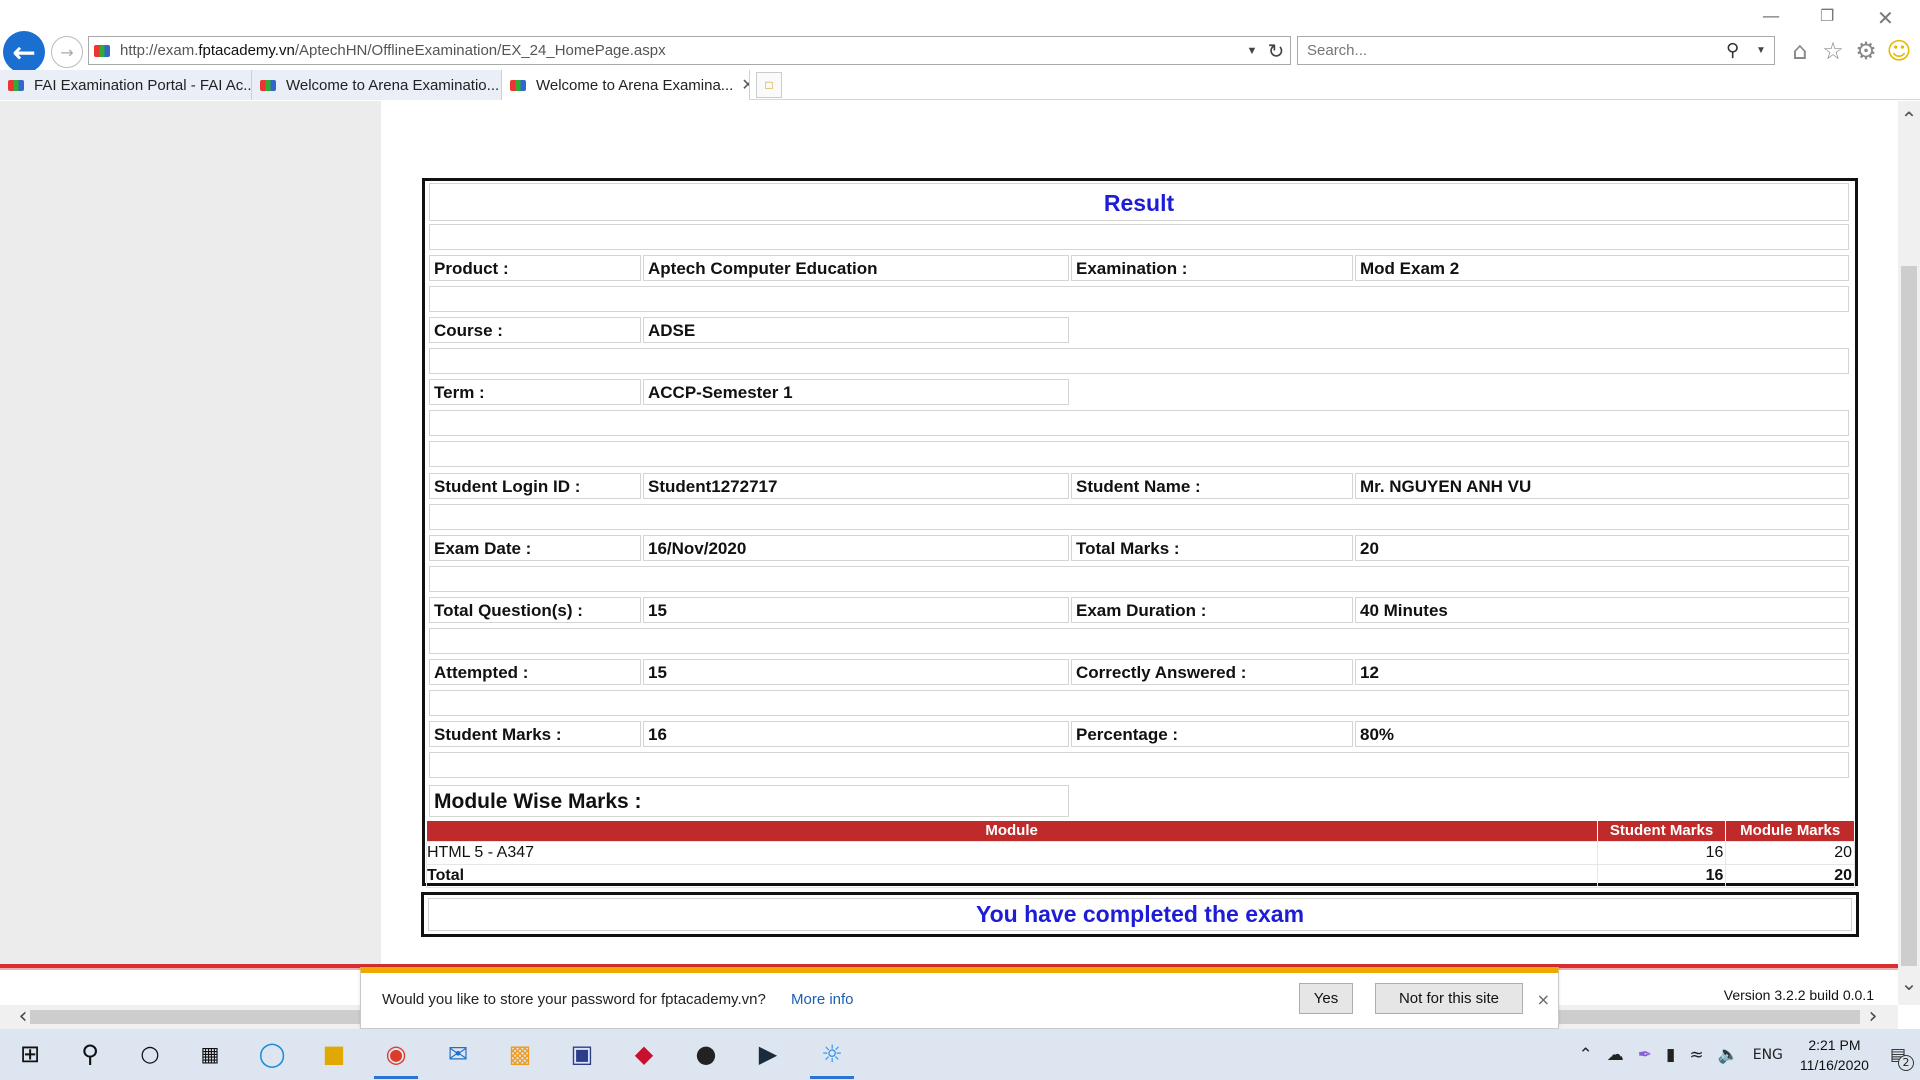 This screenshot has height=1080, width=1920. What do you see at coordinates (30, 1054) in the screenshot?
I see `windows-start-icon: ⊞` at bounding box center [30, 1054].